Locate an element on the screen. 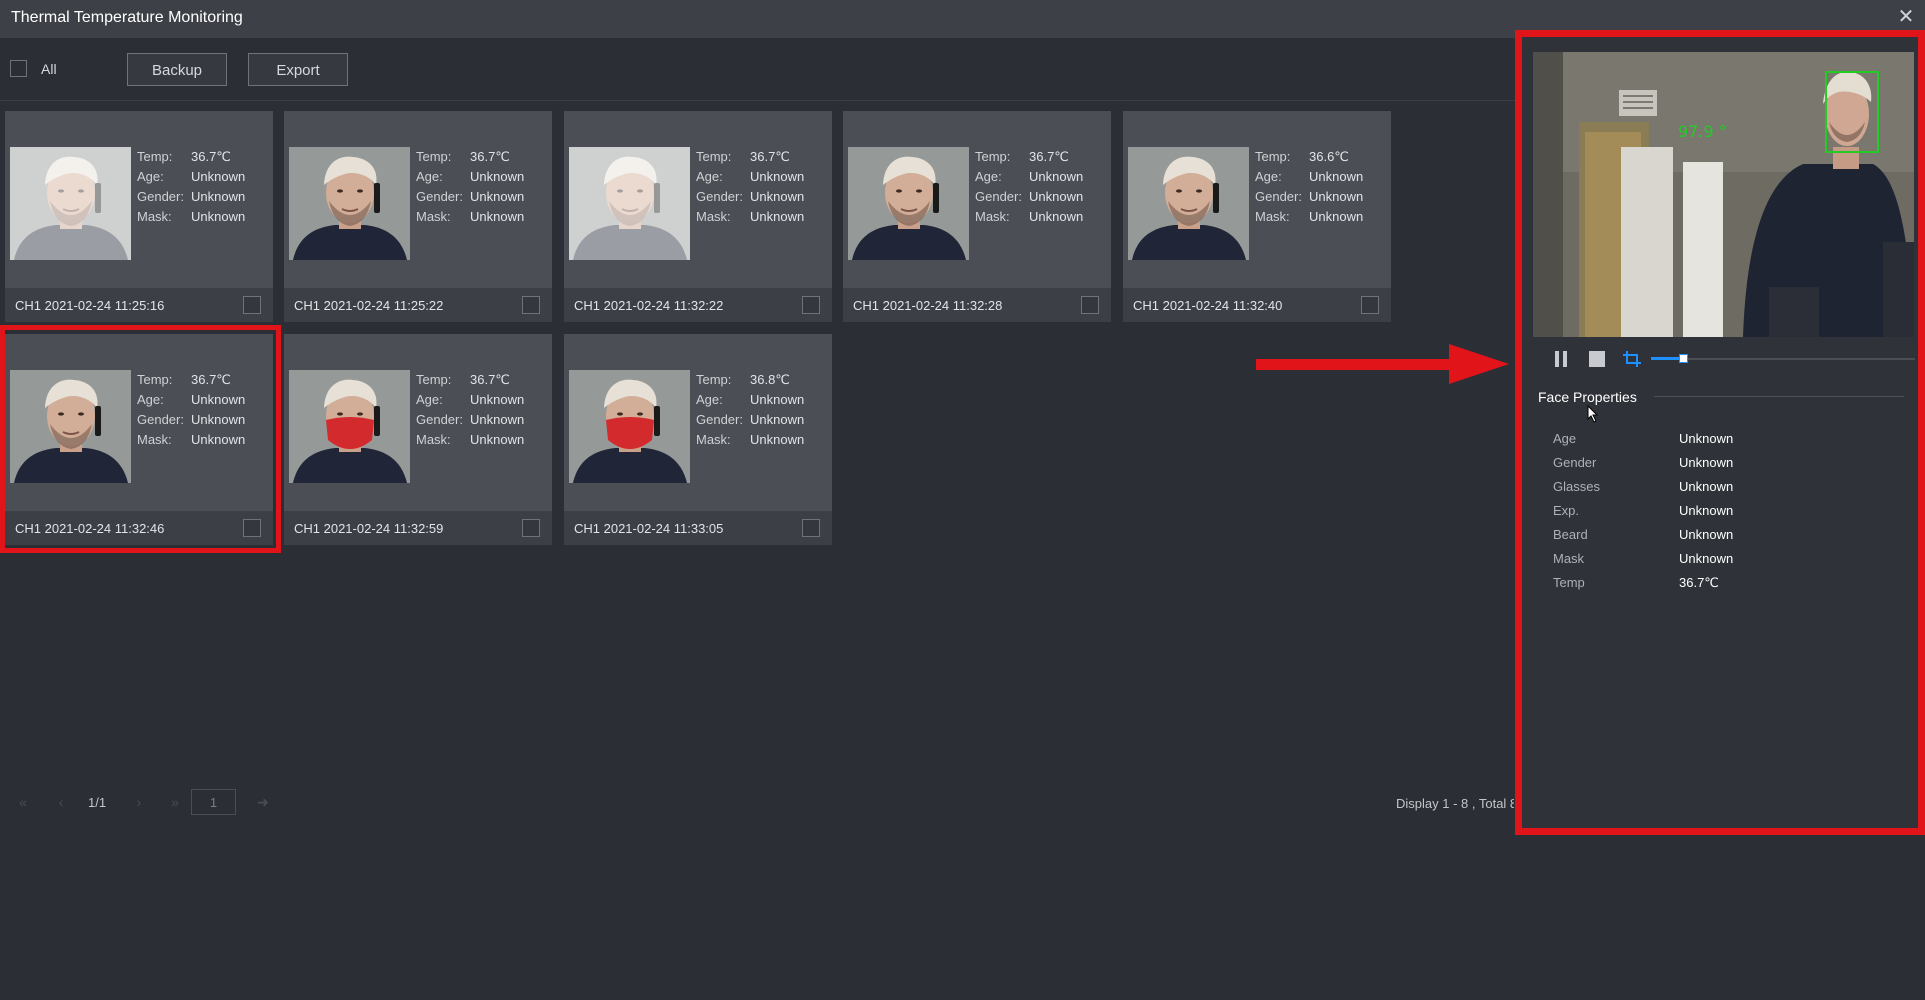 This screenshot has height=1000, width=1925. annotation-arrow is located at coordinates (1382, 364).